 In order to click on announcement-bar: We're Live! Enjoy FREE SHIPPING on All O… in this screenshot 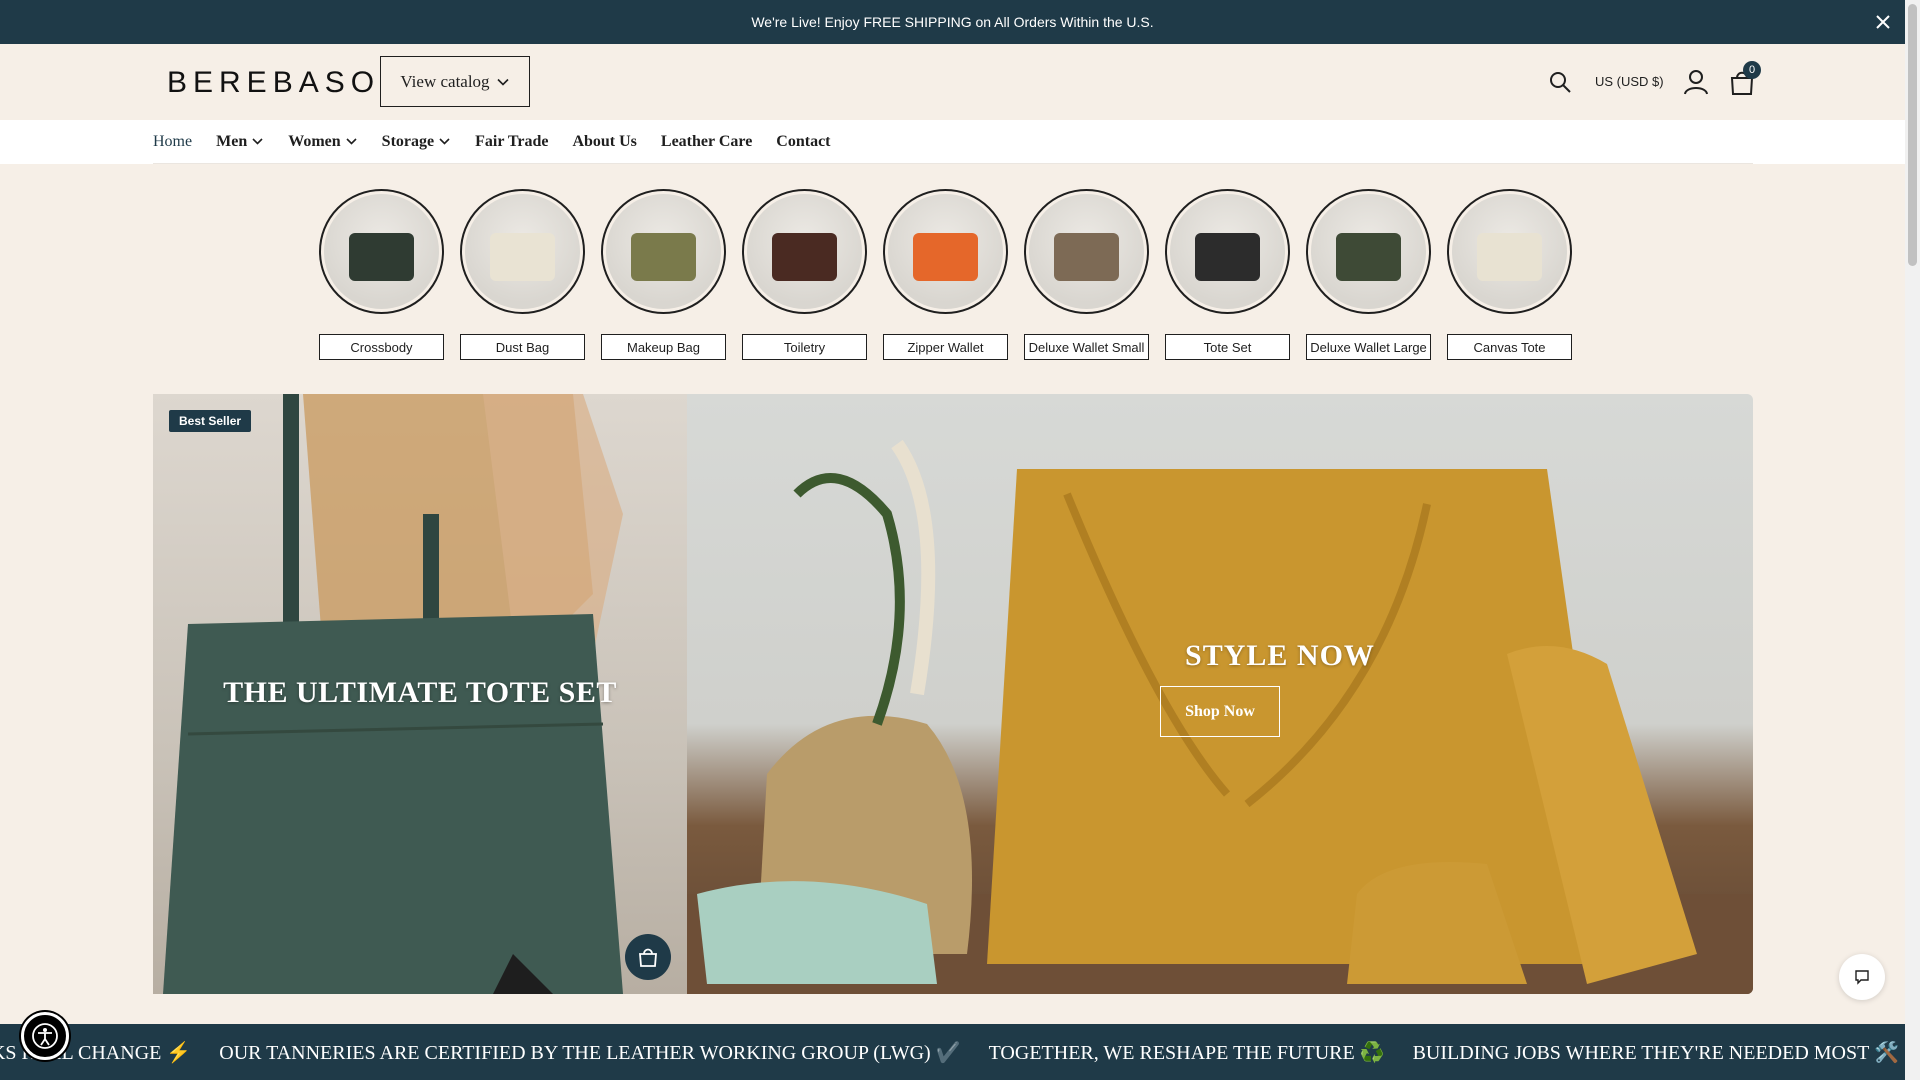, I will do `click(952, 22)`.